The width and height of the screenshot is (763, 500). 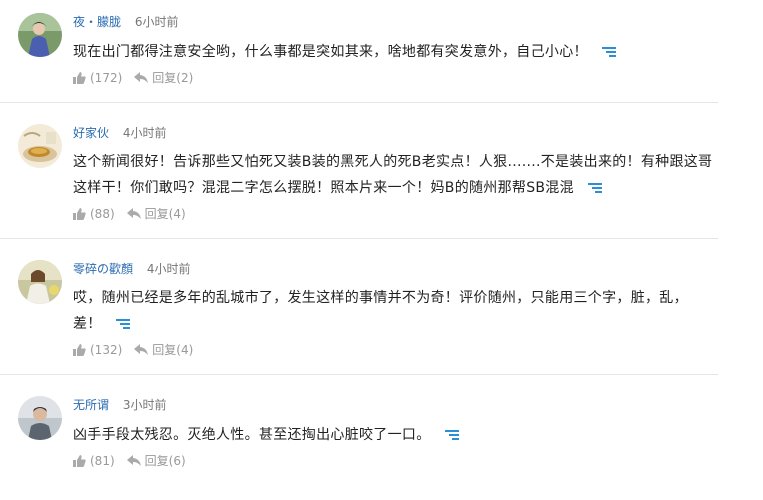 What do you see at coordinates (97, 22) in the screenshot?
I see `username: 夜・朦胧` at bounding box center [97, 22].